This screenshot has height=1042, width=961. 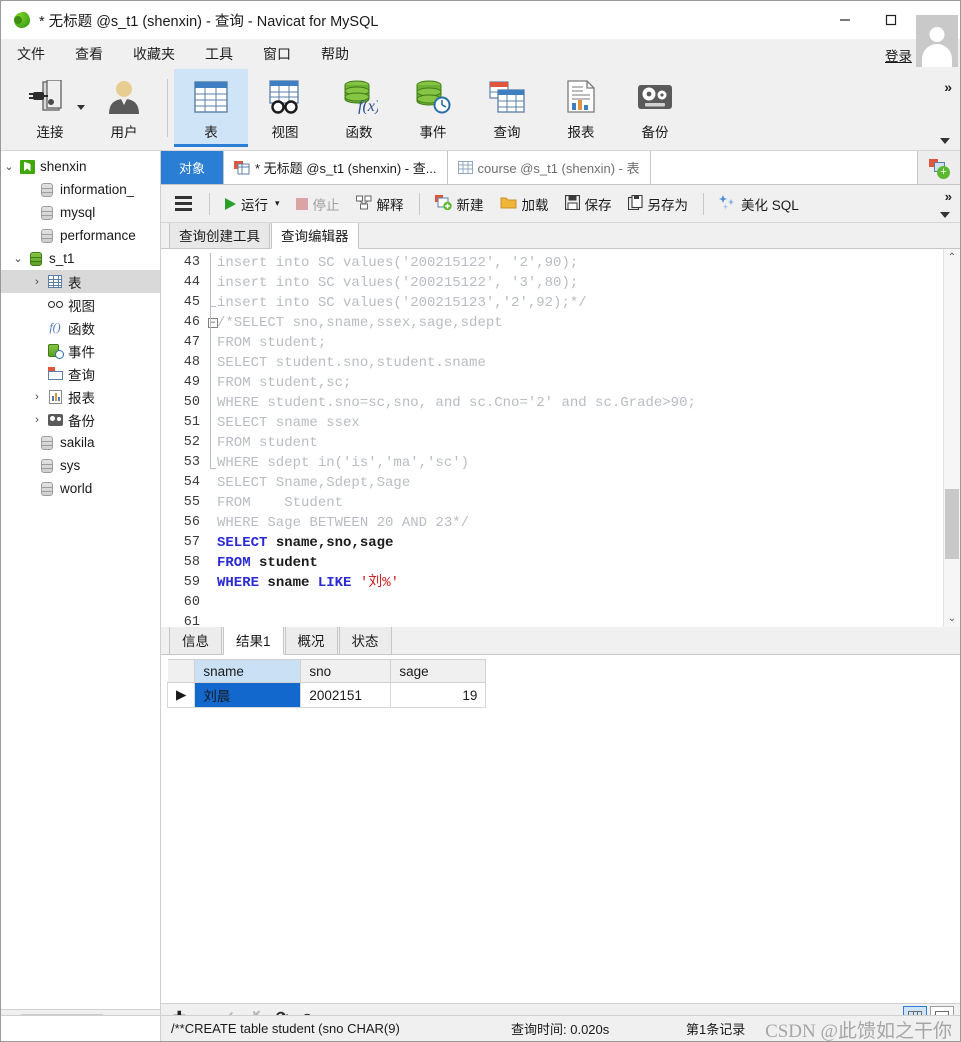 I want to click on explain-button: 解释, so click(x=380, y=204).